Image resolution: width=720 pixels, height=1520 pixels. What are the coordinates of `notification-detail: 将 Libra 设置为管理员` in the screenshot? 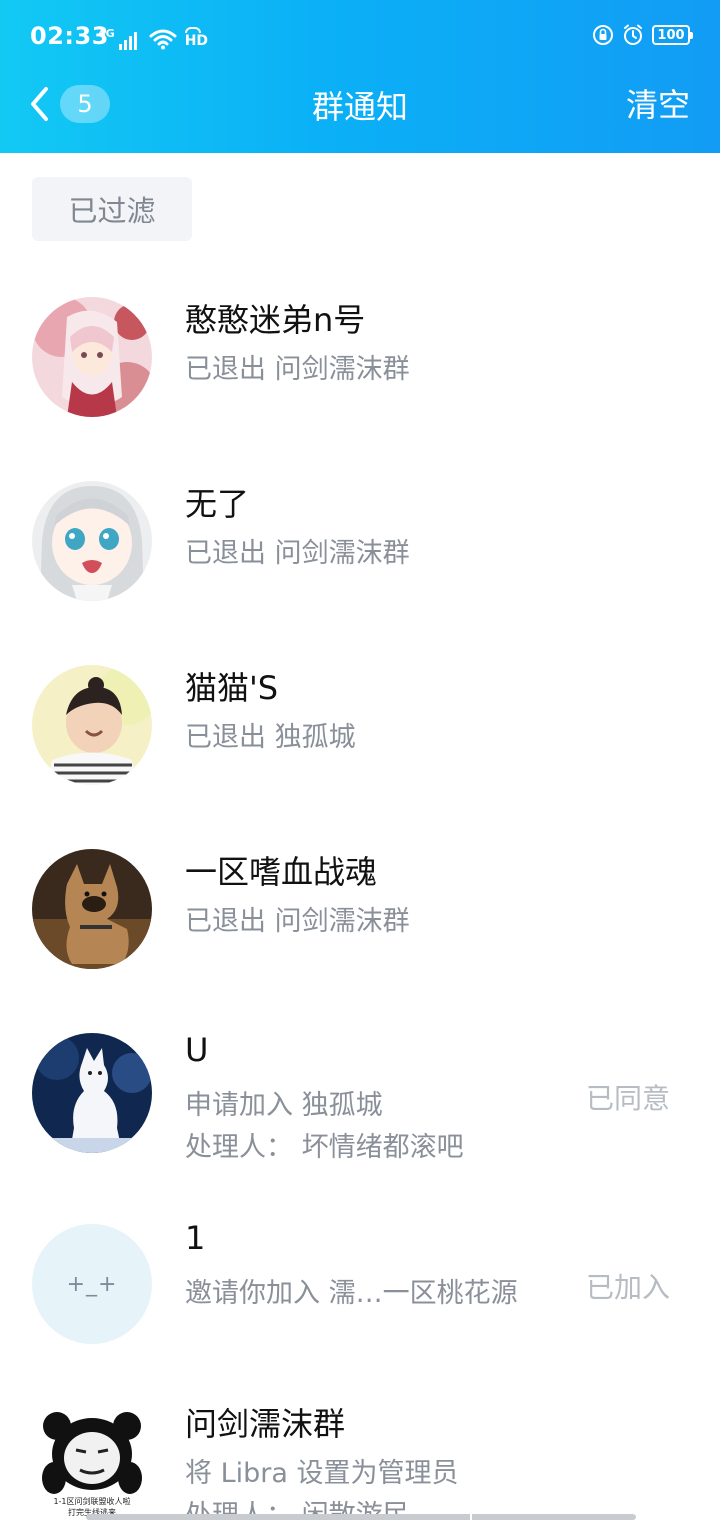 It's located at (322, 1473).